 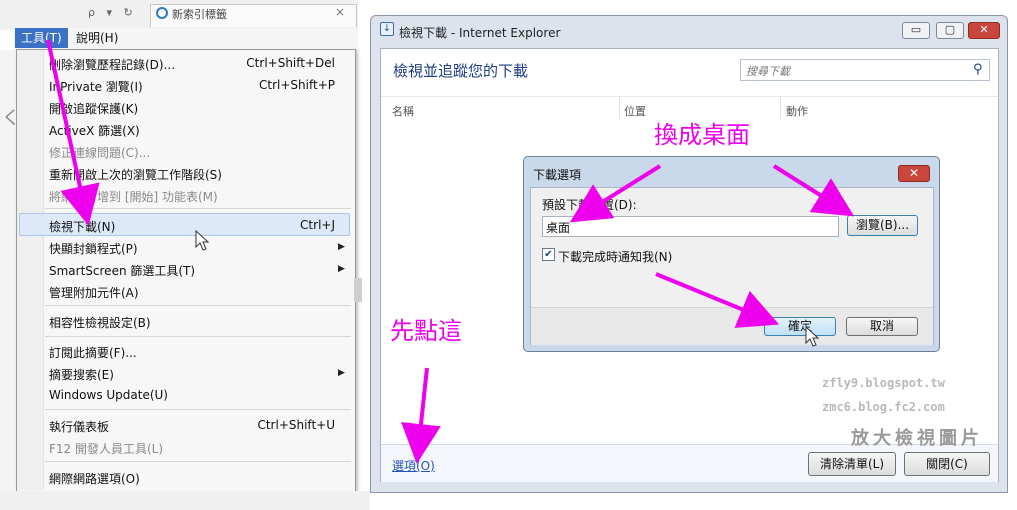 What do you see at coordinates (30, 270) in the screenshot?
I see `menu-icon-gutter` at bounding box center [30, 270].